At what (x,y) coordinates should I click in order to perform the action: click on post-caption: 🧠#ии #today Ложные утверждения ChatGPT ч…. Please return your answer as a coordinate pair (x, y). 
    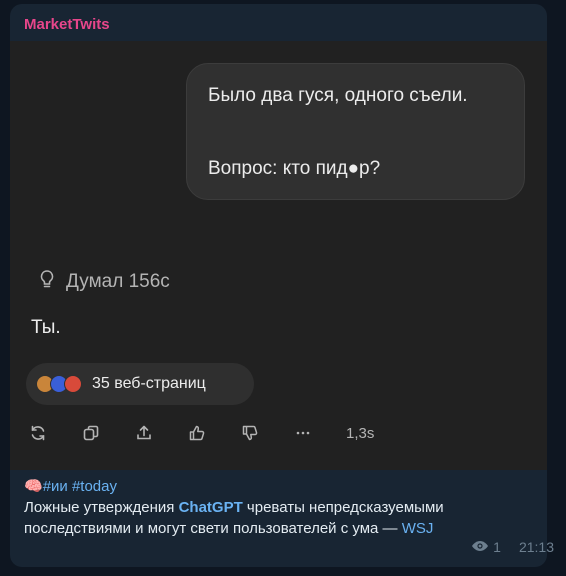
    Looking at the image, I should click on (281, 507).